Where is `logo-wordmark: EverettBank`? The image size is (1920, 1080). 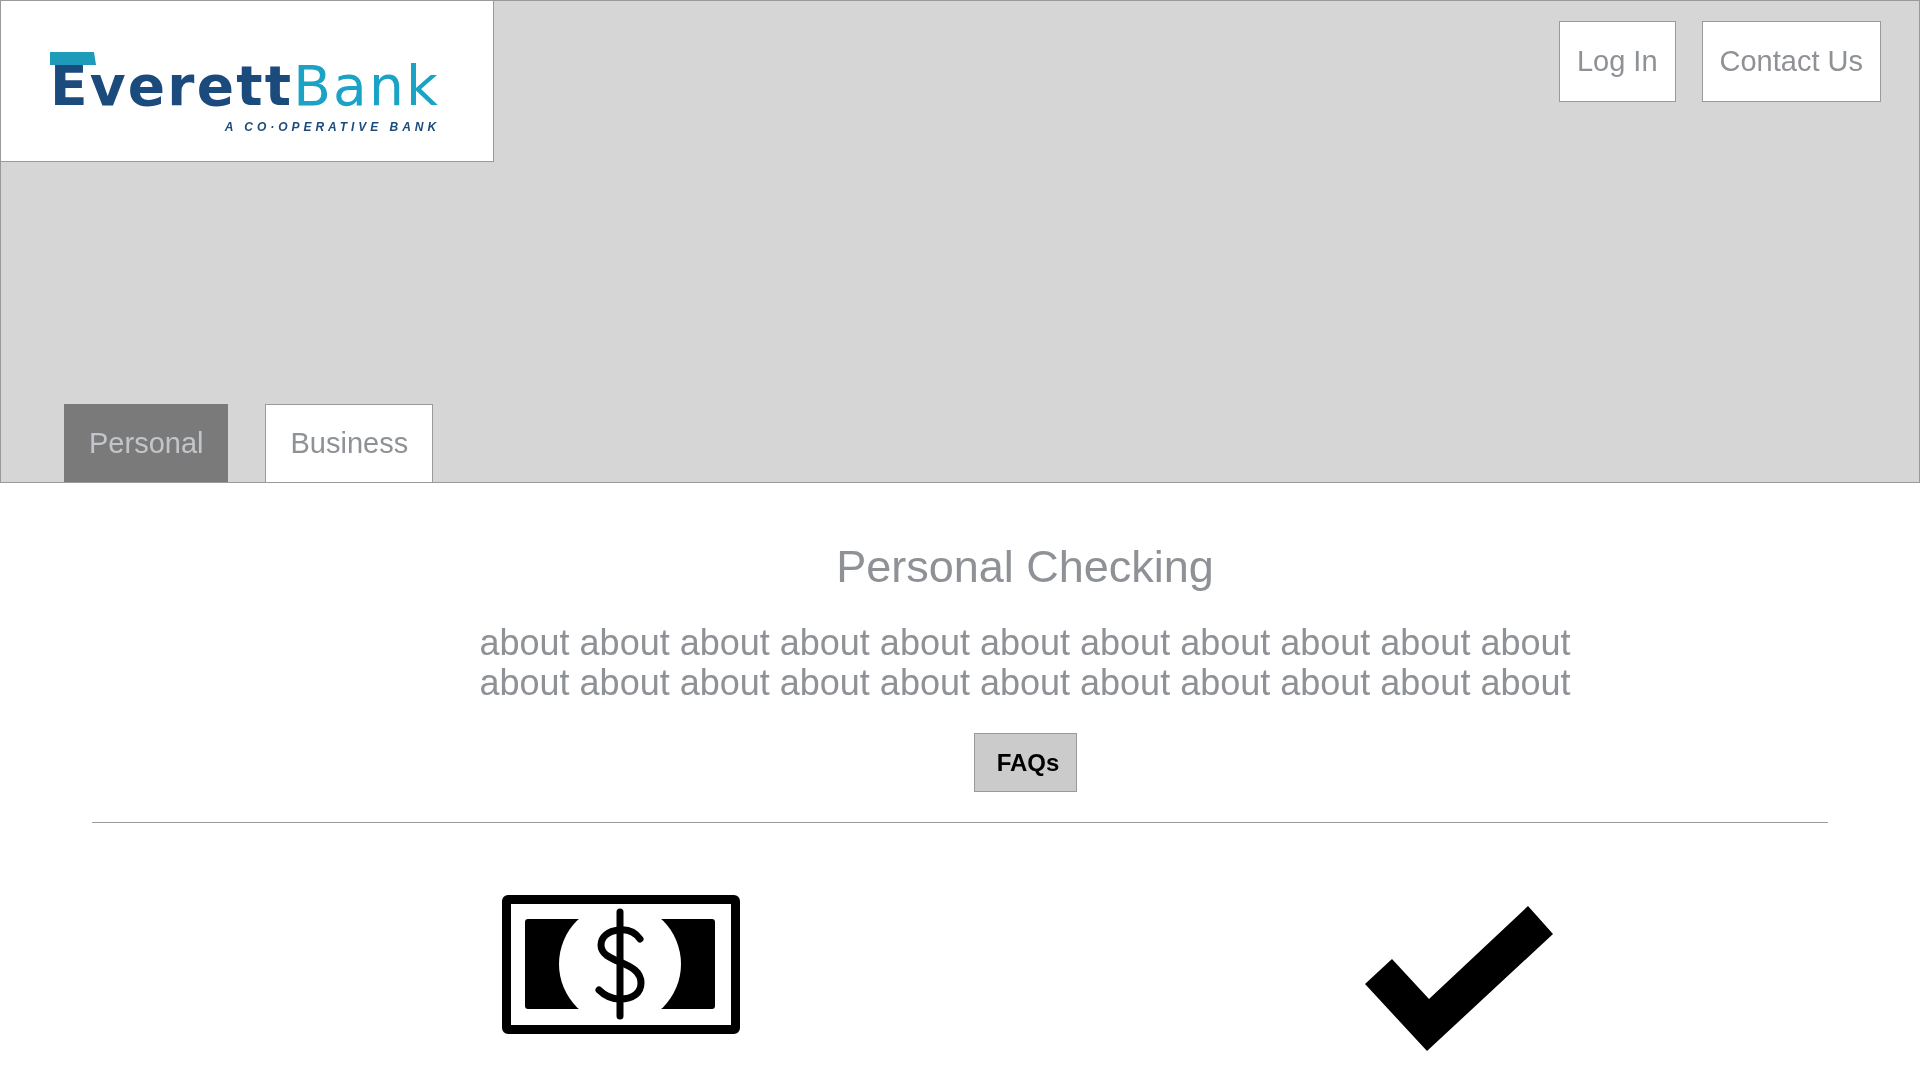
logo-wordmark: EverettBank is located at coordinates (245, 86).